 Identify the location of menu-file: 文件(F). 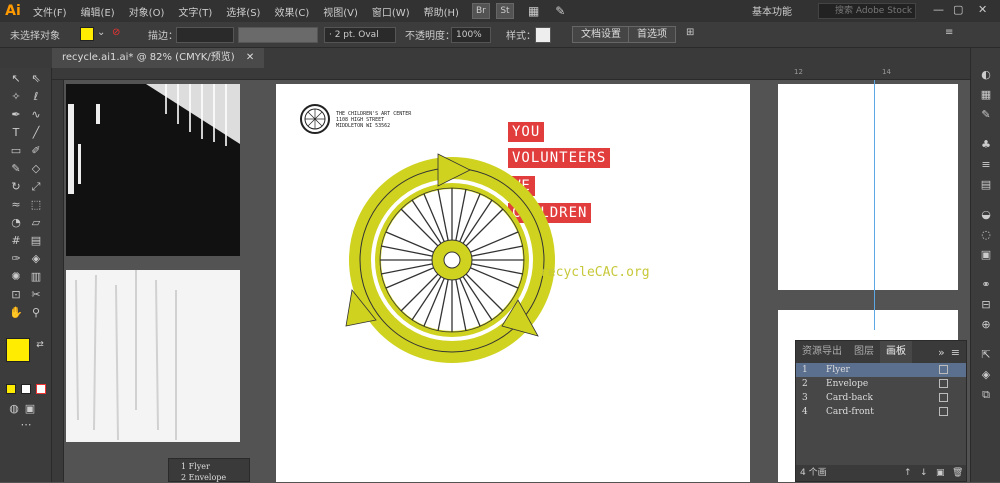
(50, 11).